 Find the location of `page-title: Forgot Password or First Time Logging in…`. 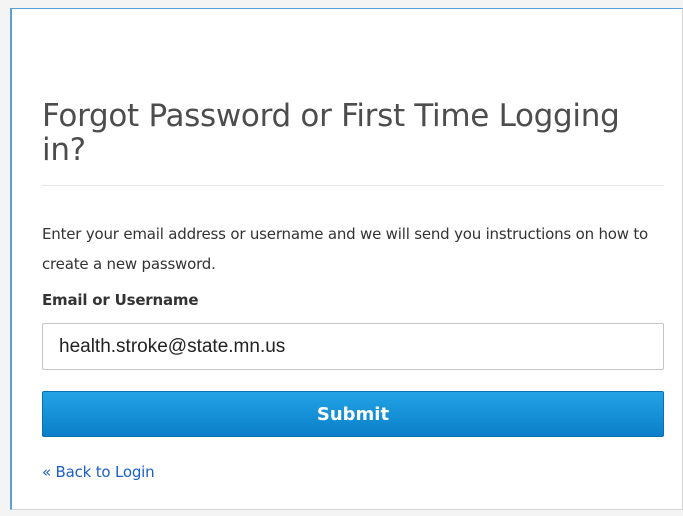

page-title: Forgot Password or First Time Logging in… is located at coordinates (331, 133).